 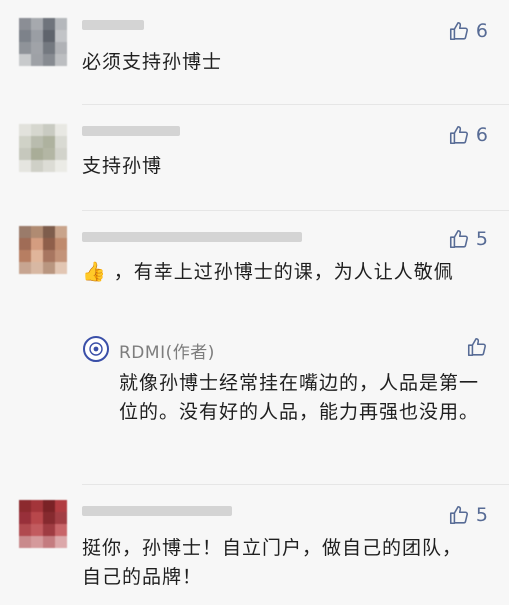 What do you see at coordinates (152, 62) in the screenshot?
I see `comment-text: 必须支持孙博士` at bounding box center [152, 62].